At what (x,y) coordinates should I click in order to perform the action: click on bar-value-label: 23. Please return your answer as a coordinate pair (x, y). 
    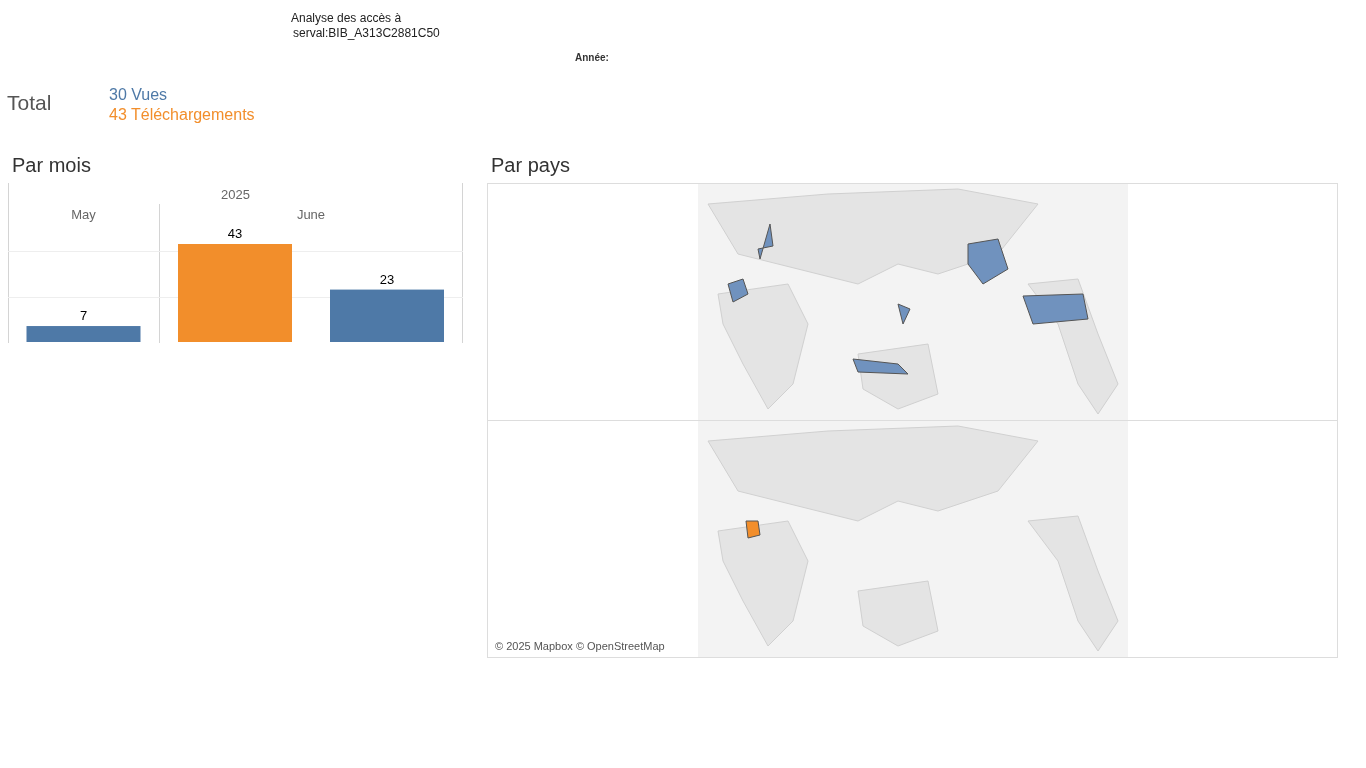
    Looking at the image, I should click on (387, 279).